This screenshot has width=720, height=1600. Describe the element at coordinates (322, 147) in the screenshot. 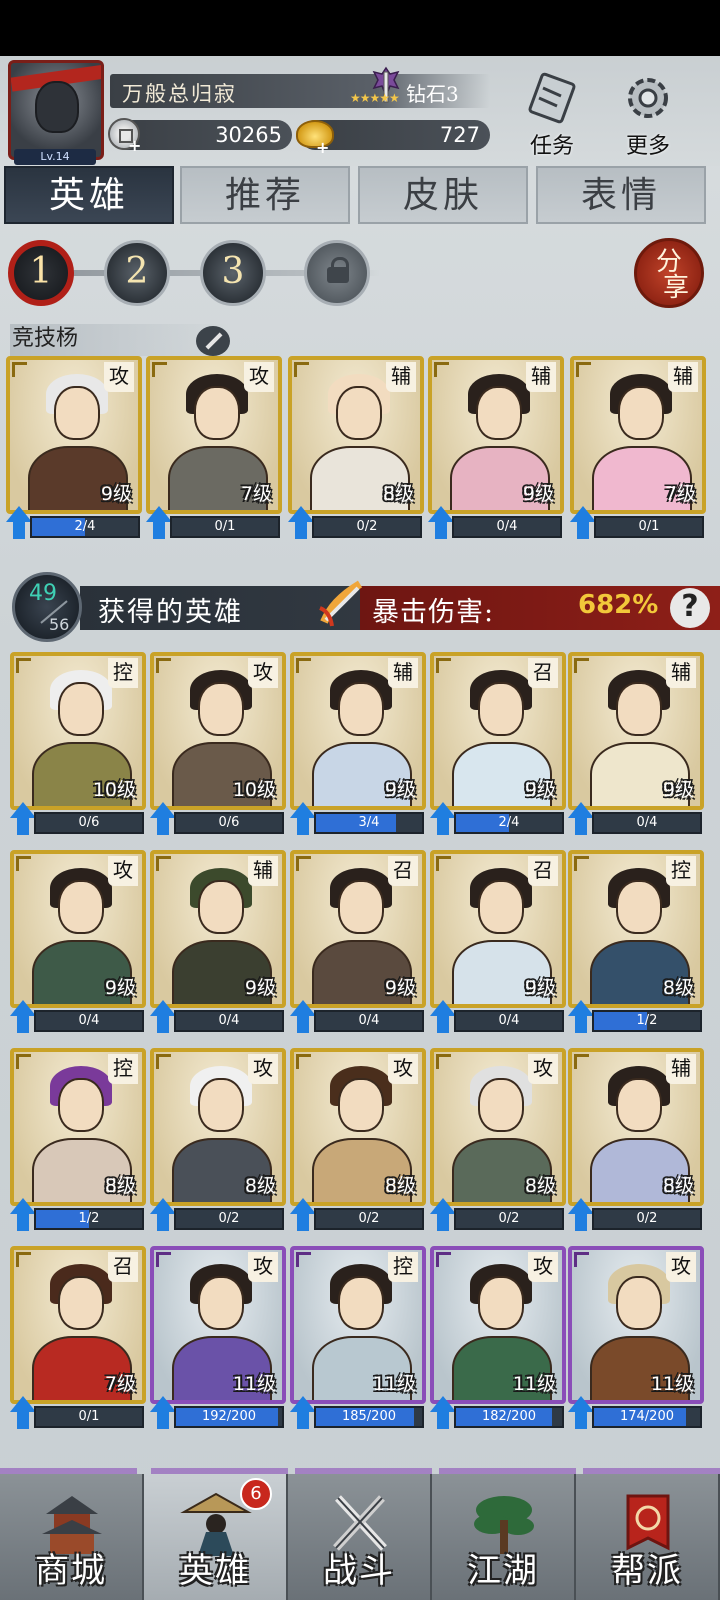

I see `add-gold-icon: +` at that location.